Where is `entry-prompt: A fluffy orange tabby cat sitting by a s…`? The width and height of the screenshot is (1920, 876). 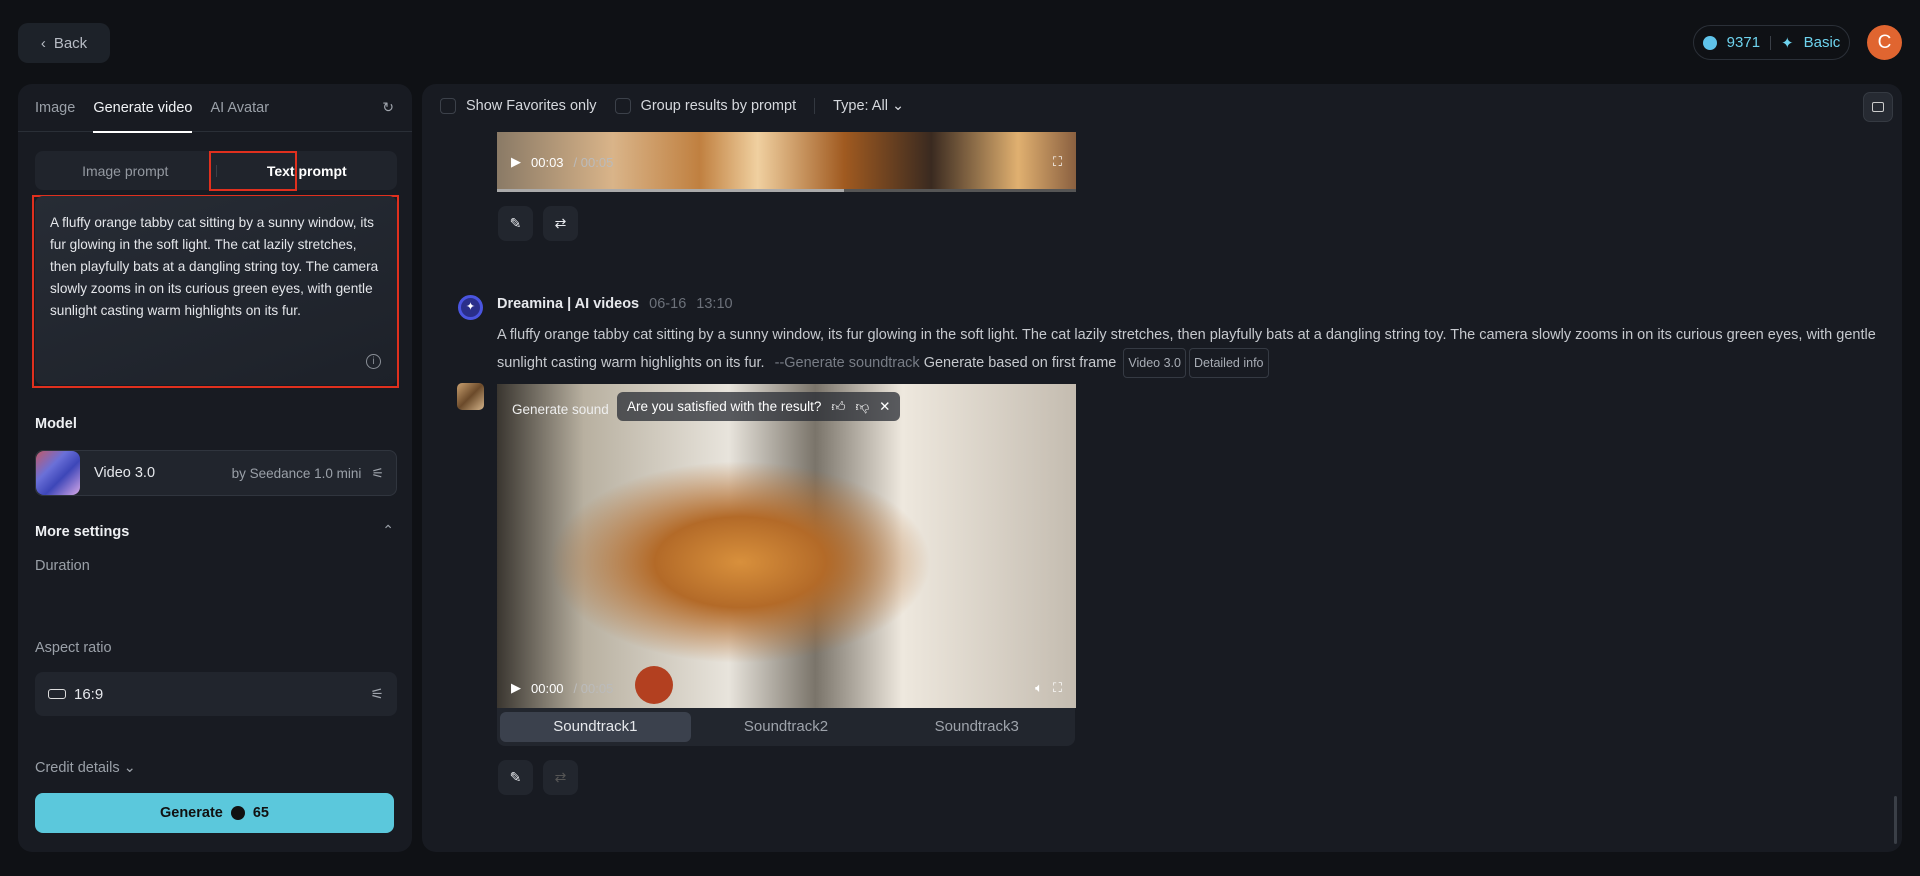 entry-prompt: A fluffy orange tabby cat sitting by a s… is located at coordinates (1187, 350).